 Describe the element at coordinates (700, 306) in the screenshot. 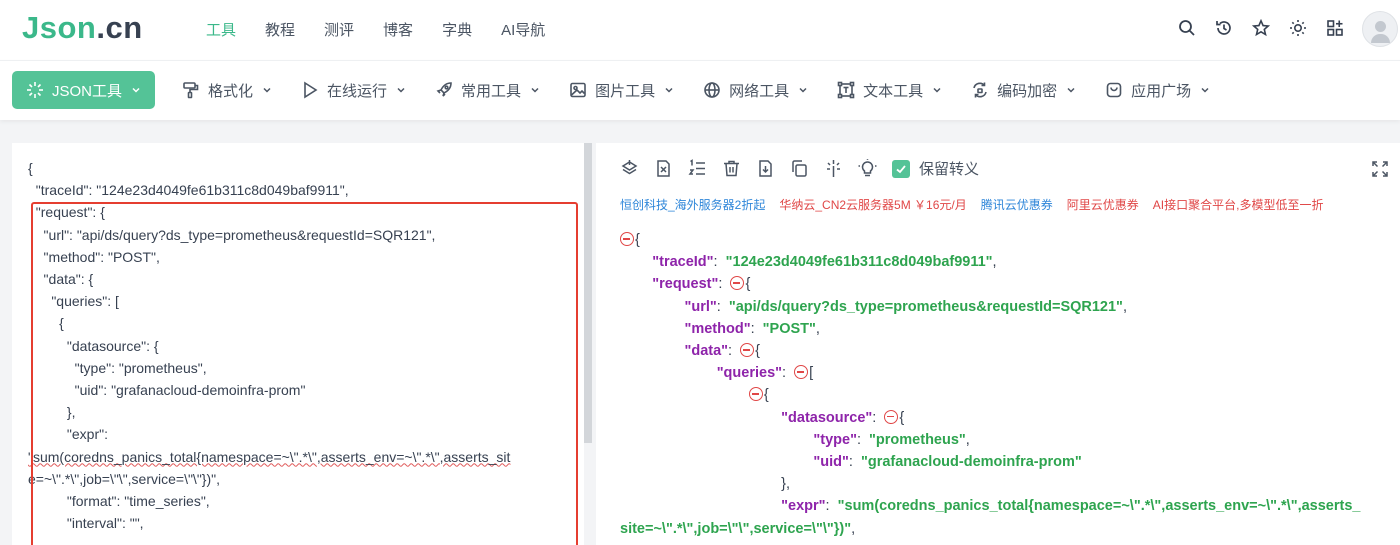

I see `json-key: "url"` at that location.